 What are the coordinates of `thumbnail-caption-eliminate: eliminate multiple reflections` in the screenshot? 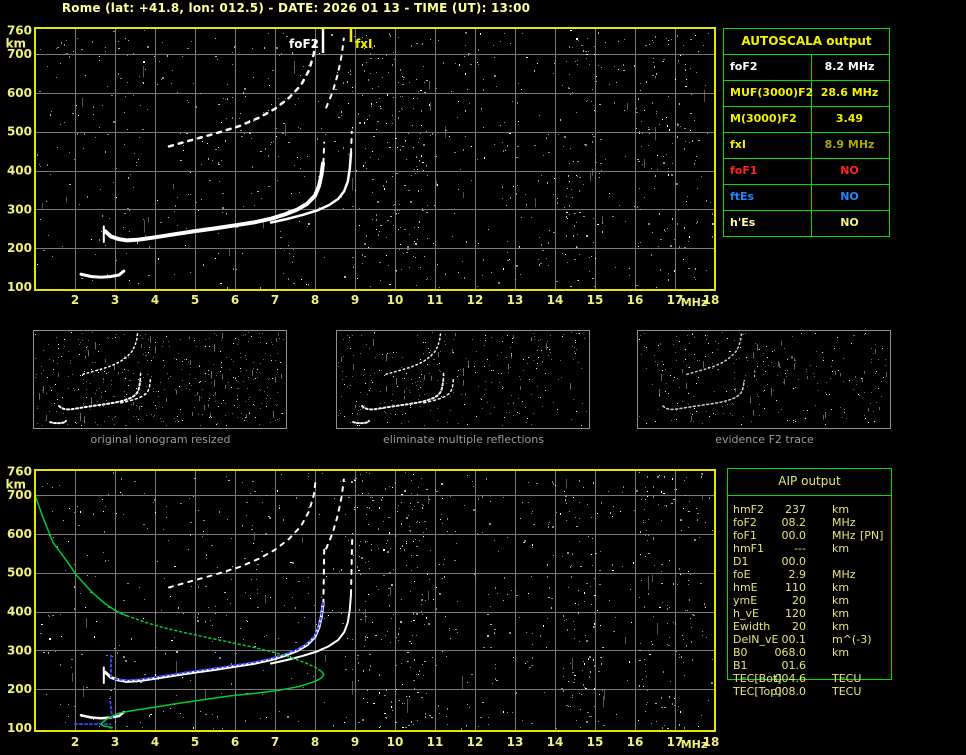 It's located at (463, 439).